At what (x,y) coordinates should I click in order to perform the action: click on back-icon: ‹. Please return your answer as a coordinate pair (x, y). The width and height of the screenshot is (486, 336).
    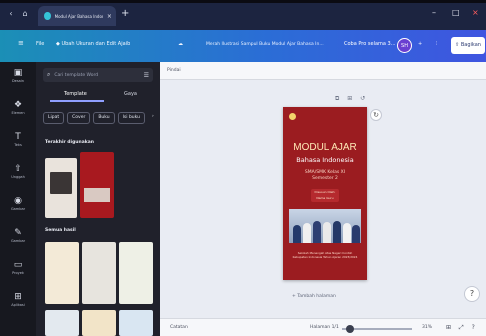
    Looking at the image, I should click on (11, 14).